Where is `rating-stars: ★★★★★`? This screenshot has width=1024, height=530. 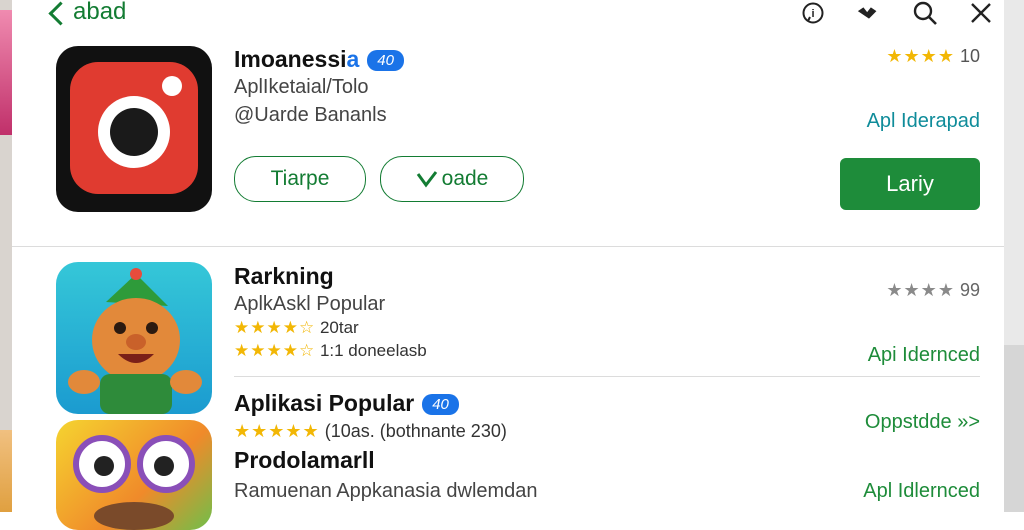
rating-stars: ★★★★★ is located at coordinates (277, 431).